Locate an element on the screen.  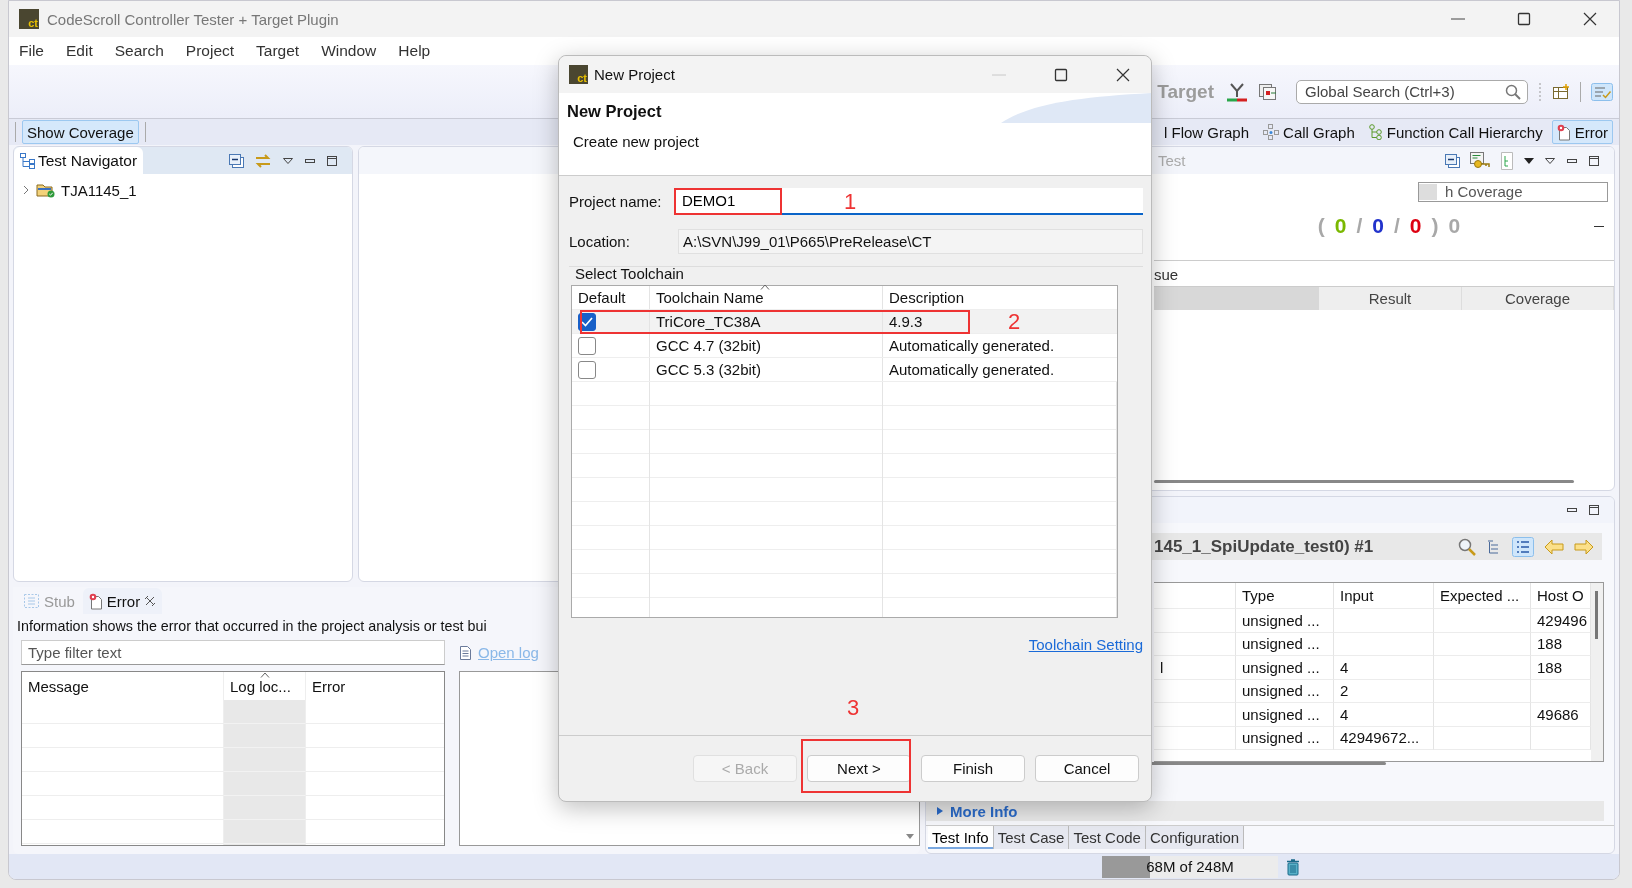
coverage-count: ( is located at coordinates (1321, 226).